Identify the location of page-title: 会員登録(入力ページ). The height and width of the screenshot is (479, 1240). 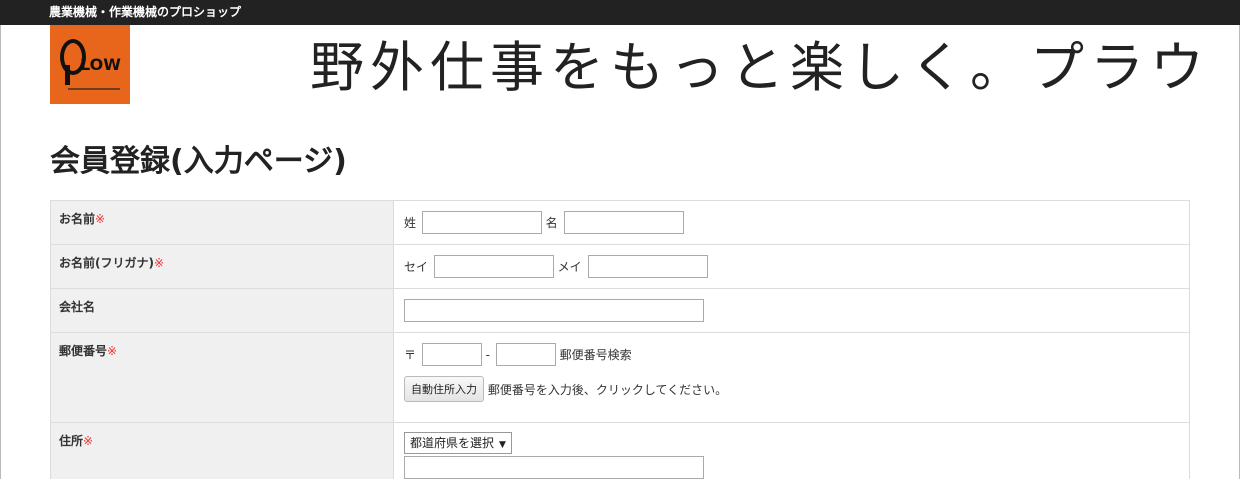
(198, 161).